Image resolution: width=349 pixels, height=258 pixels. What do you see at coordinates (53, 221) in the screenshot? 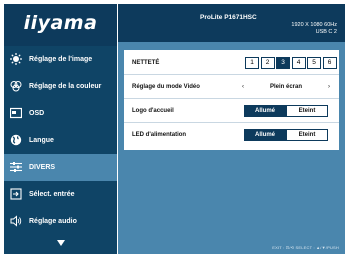
I see `menu-item-label: Réglage audio` at bounding box center [53, 221].